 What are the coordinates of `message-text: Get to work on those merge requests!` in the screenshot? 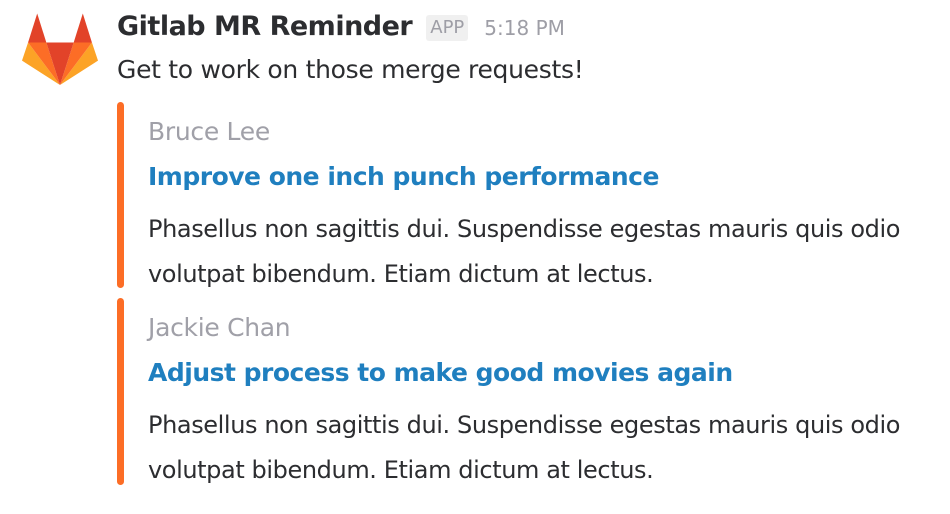 It's located at (350, 69).